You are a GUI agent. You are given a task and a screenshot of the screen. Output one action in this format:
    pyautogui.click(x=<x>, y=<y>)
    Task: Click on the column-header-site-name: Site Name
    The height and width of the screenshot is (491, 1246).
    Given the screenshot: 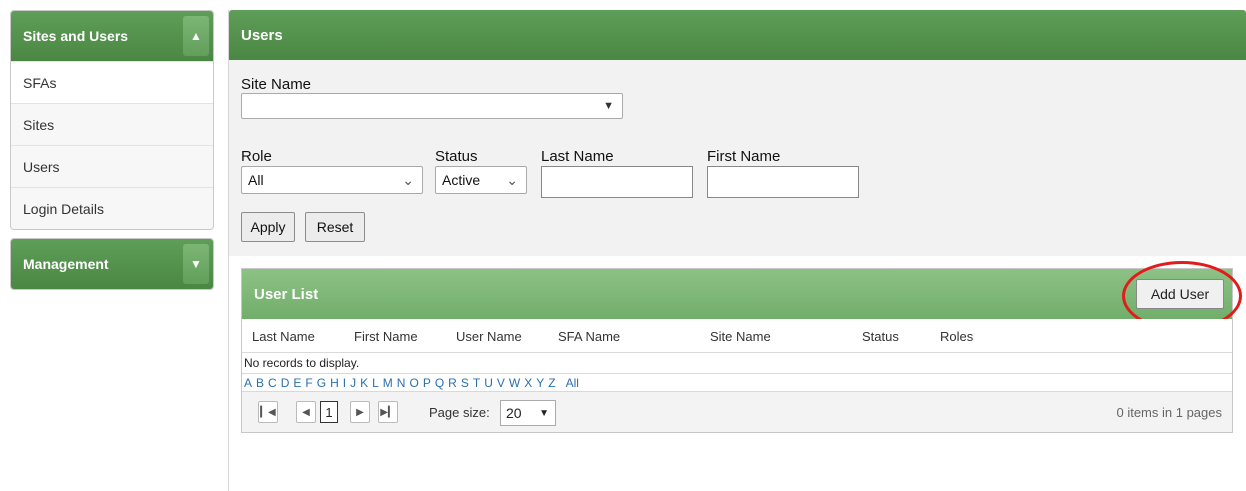 What is the action you would take?
    pyautogui.click(x=740, y=336)
    